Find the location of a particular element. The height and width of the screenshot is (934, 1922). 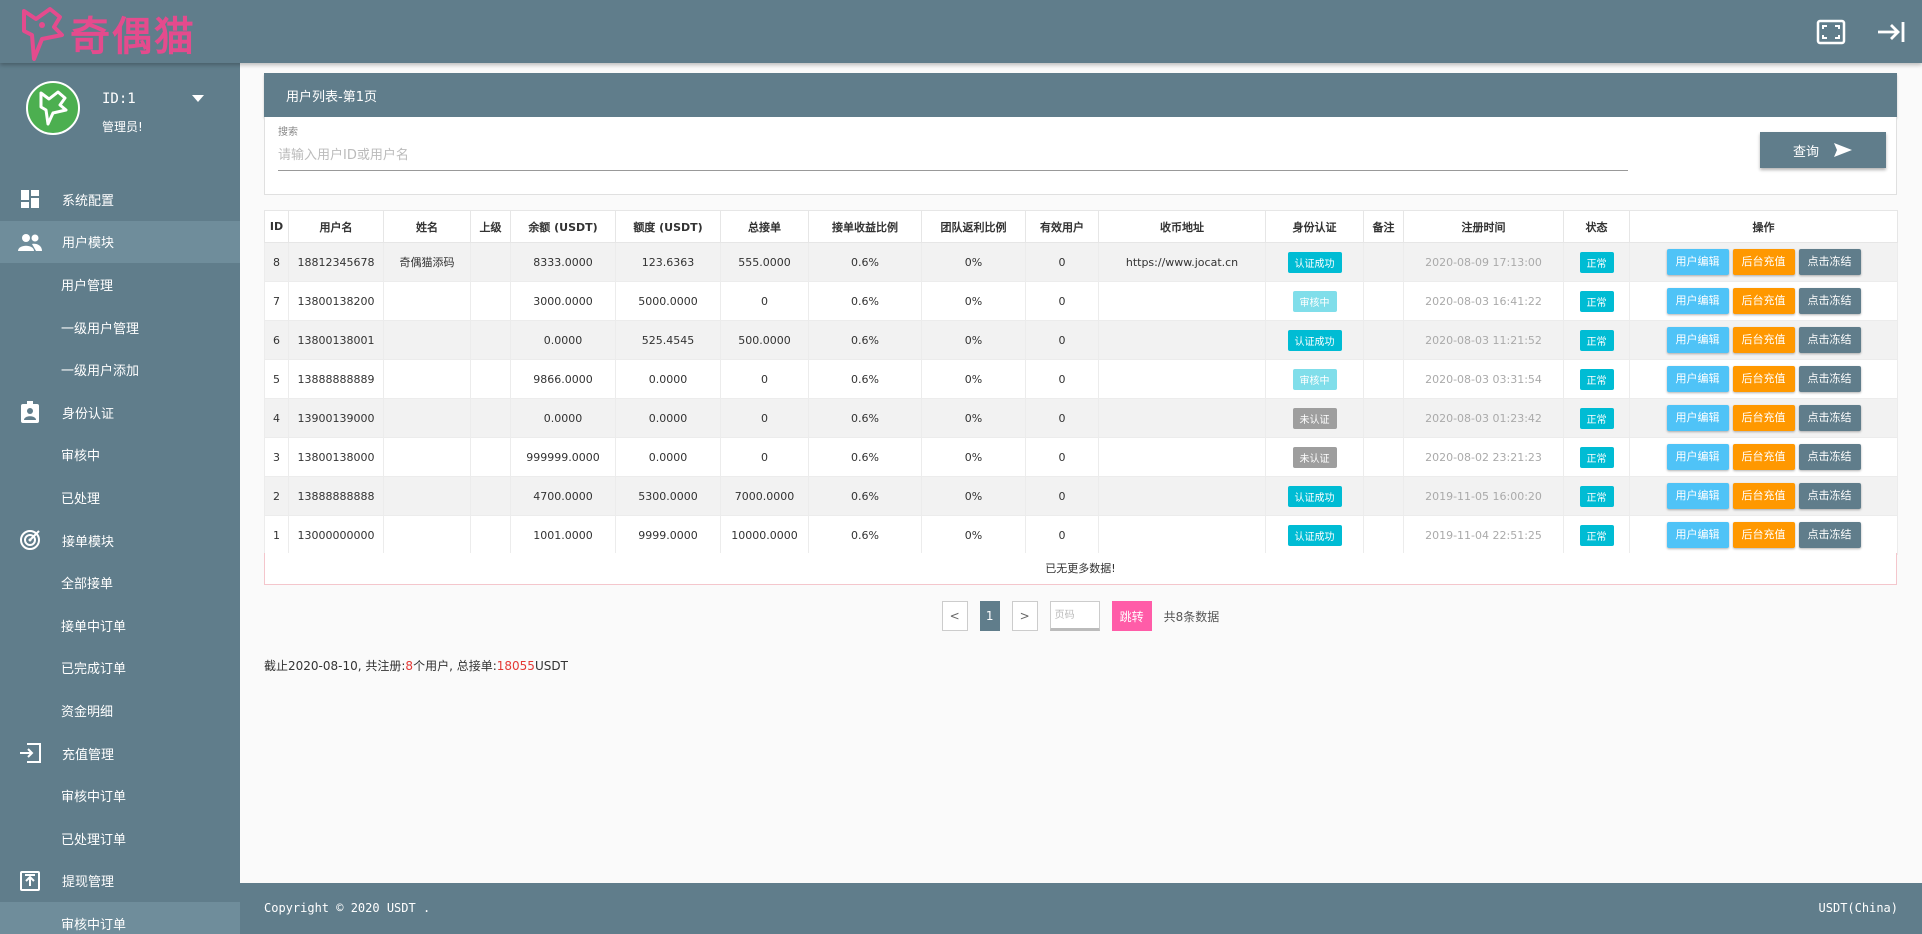

sidebar-item-label: 系统配置 is located at coordinates (88, 201).